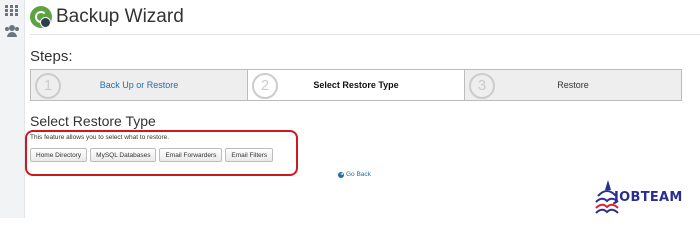  I want to click on email-forwarders-button: Email Forwarders, so click(191, 155).